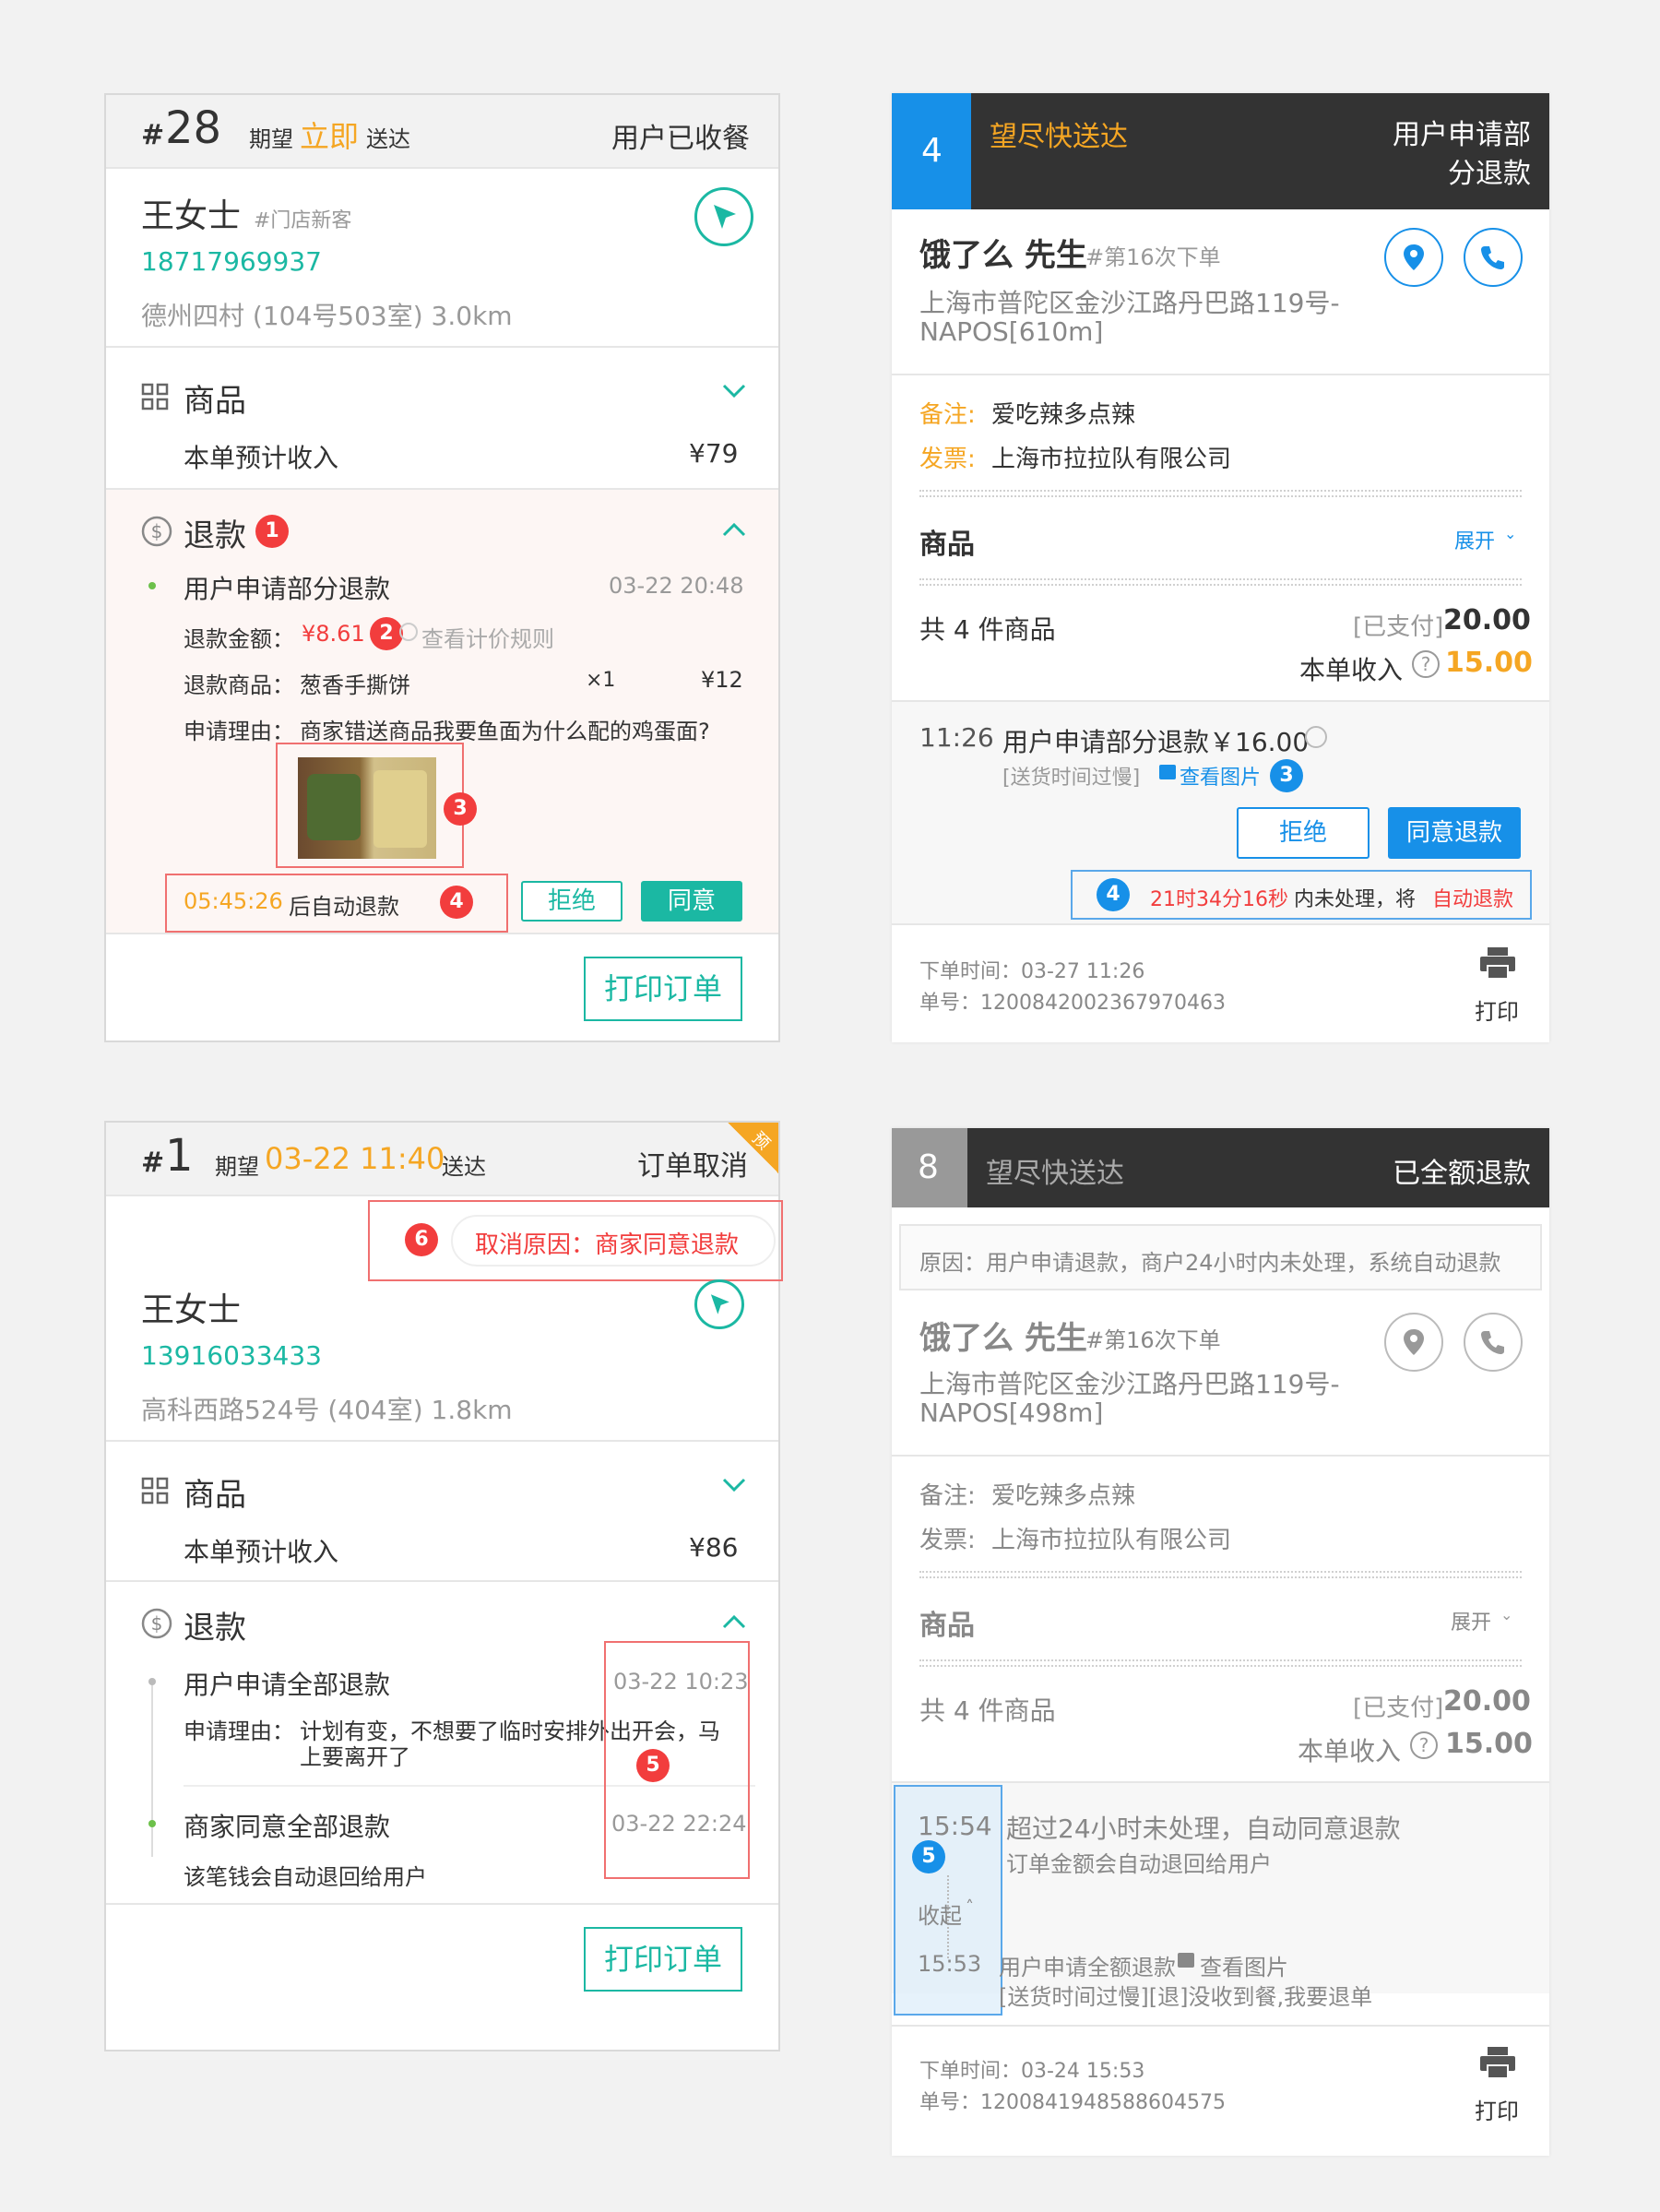 The height and width of the screenshot is (2212, 1660). I want to click on order-status-l2: 分退款, so click(1489, 174).